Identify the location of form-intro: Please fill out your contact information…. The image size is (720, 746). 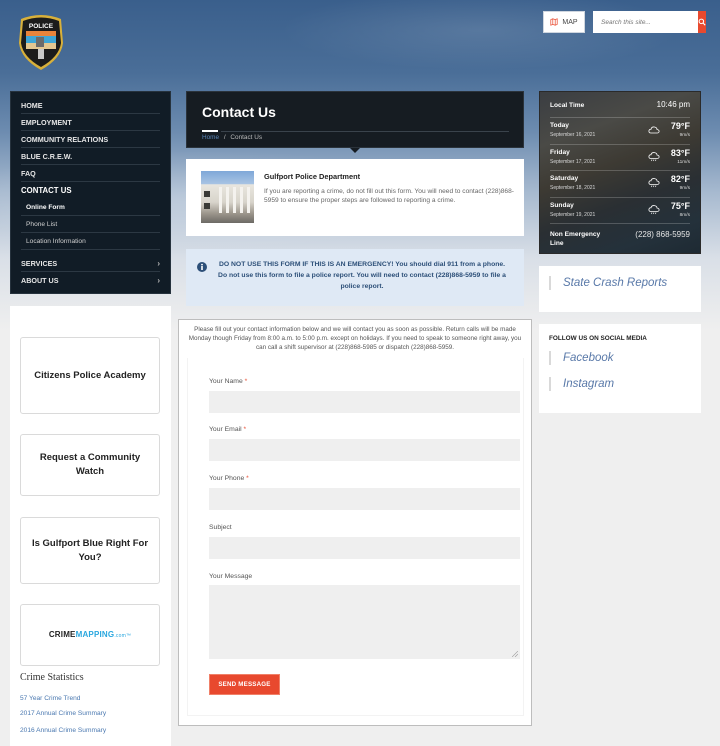
(355, 339).